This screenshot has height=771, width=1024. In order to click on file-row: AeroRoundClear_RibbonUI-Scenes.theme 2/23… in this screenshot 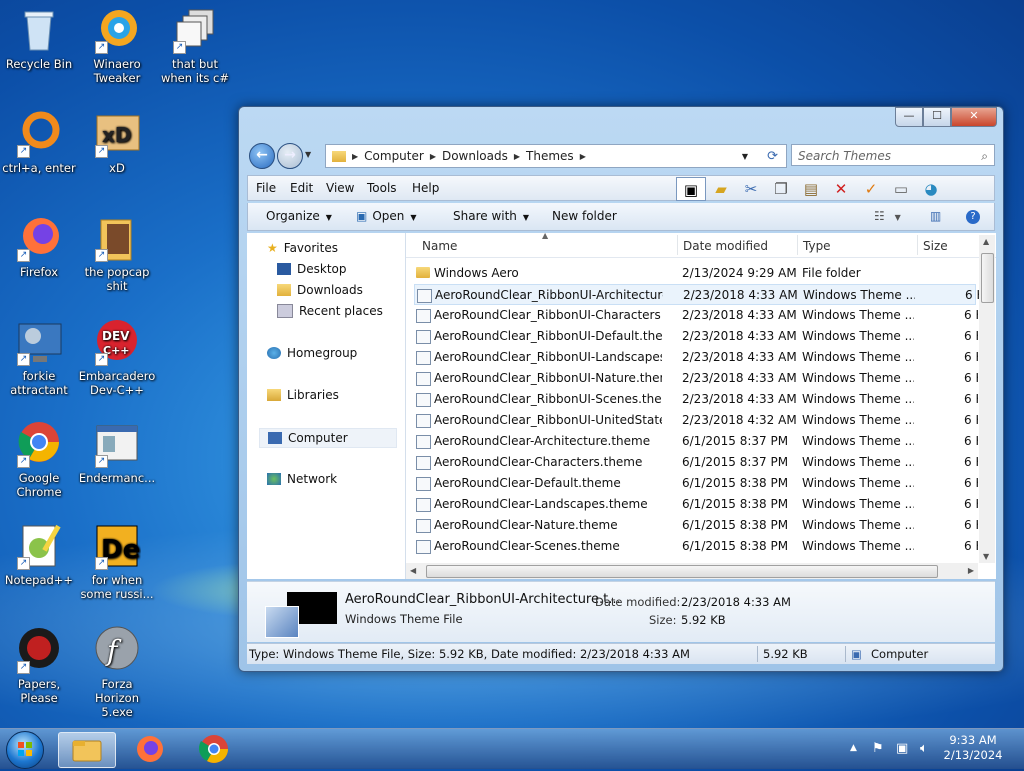, I will do `click(696, 399)`.